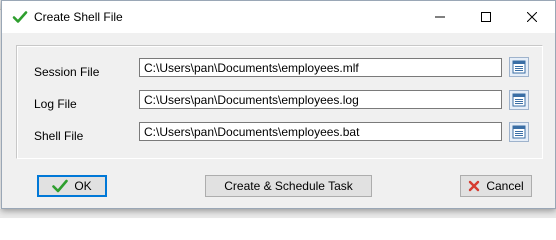  I want to click on cancel-button: Cancel, so click(496, 186).